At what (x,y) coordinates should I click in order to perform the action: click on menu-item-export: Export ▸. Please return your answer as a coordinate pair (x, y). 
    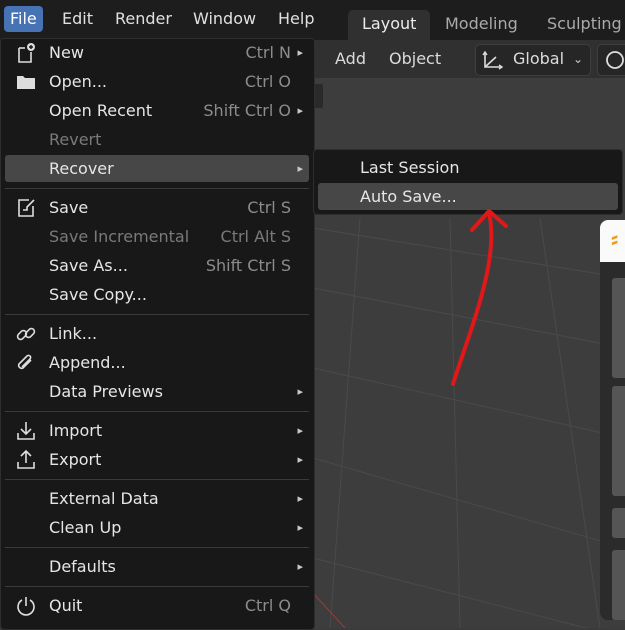
    Looking at the image, I should click on (157, 459).